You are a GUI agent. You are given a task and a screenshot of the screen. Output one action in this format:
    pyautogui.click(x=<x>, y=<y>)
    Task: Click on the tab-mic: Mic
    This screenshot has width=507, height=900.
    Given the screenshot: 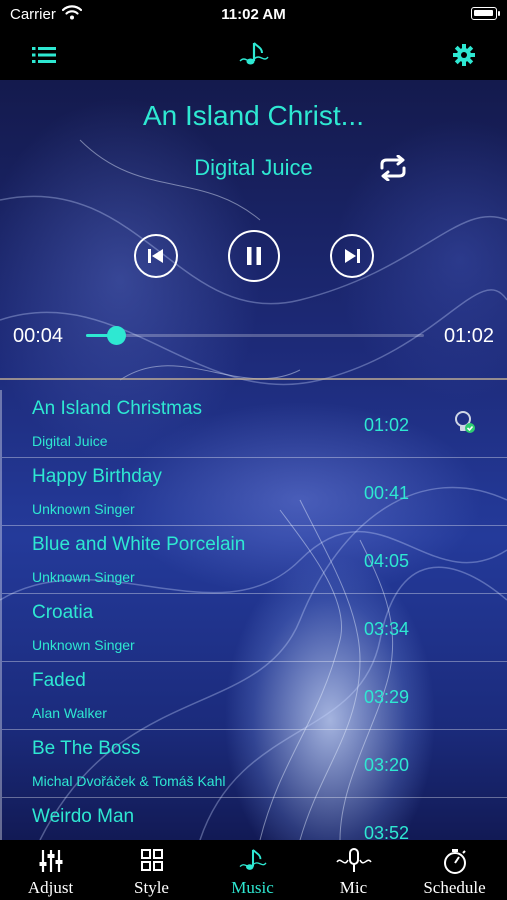 What is the action you would take?
    pyautogui.click(x=353, y=870)
    